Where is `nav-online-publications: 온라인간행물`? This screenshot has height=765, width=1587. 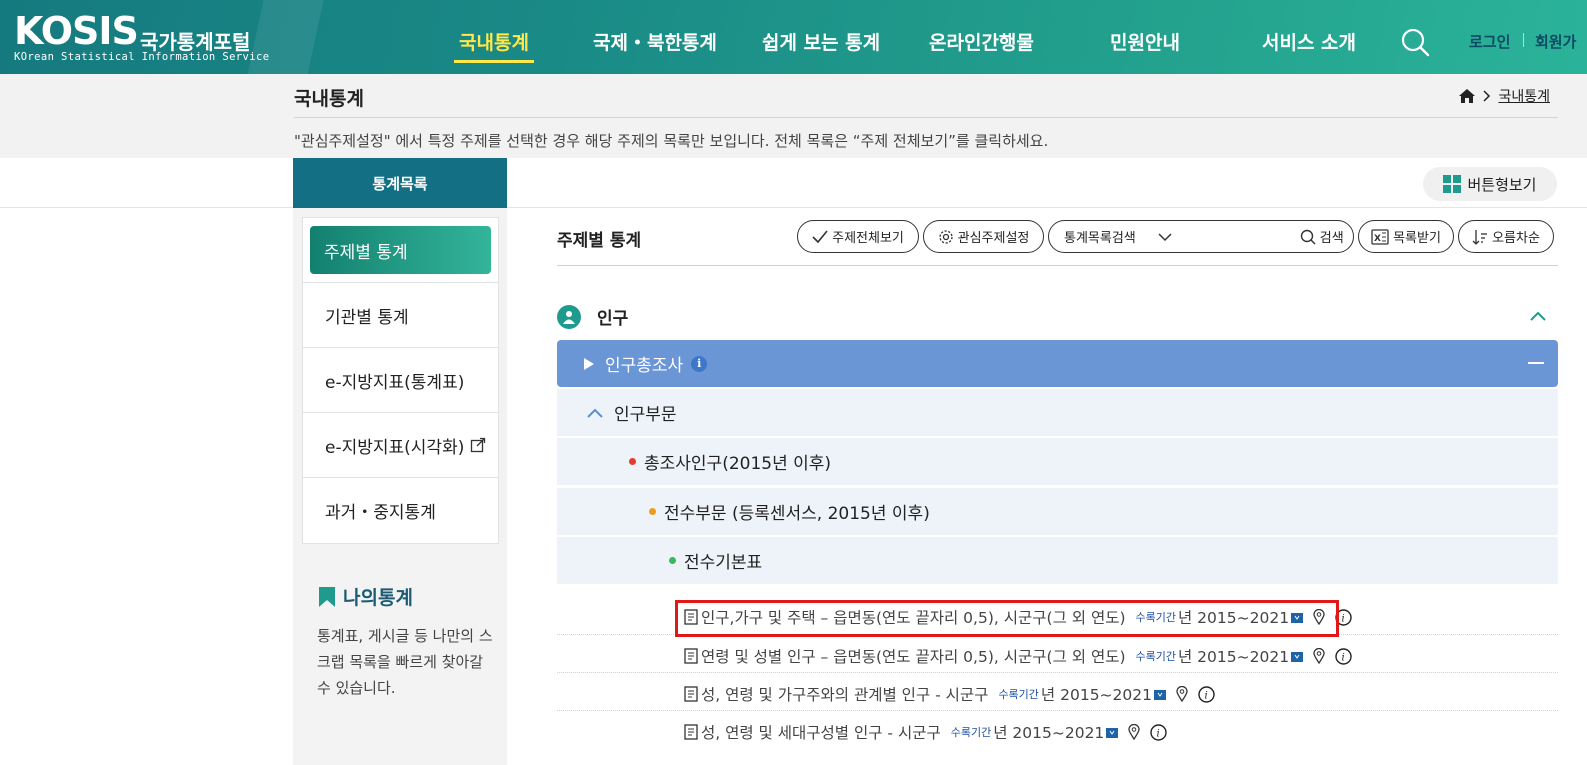 nav-online-publications: 온라인간행물 is located at coordinates (981, 41).